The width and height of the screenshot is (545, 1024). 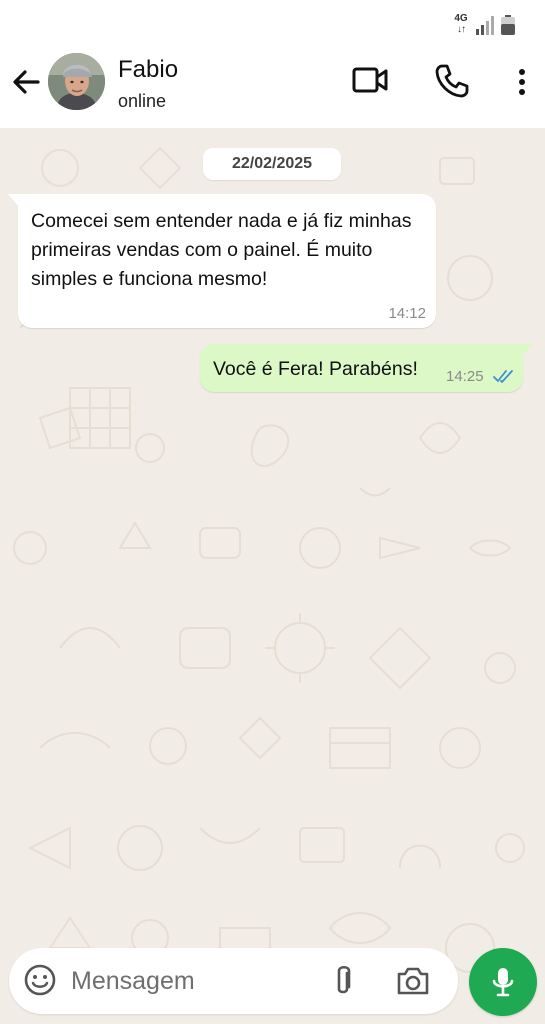 What do you see at coordinates (315, 369) in the screenshot?
I see `message-text: Você é Fera! Parabéns!` at bounding box center [315, 369].